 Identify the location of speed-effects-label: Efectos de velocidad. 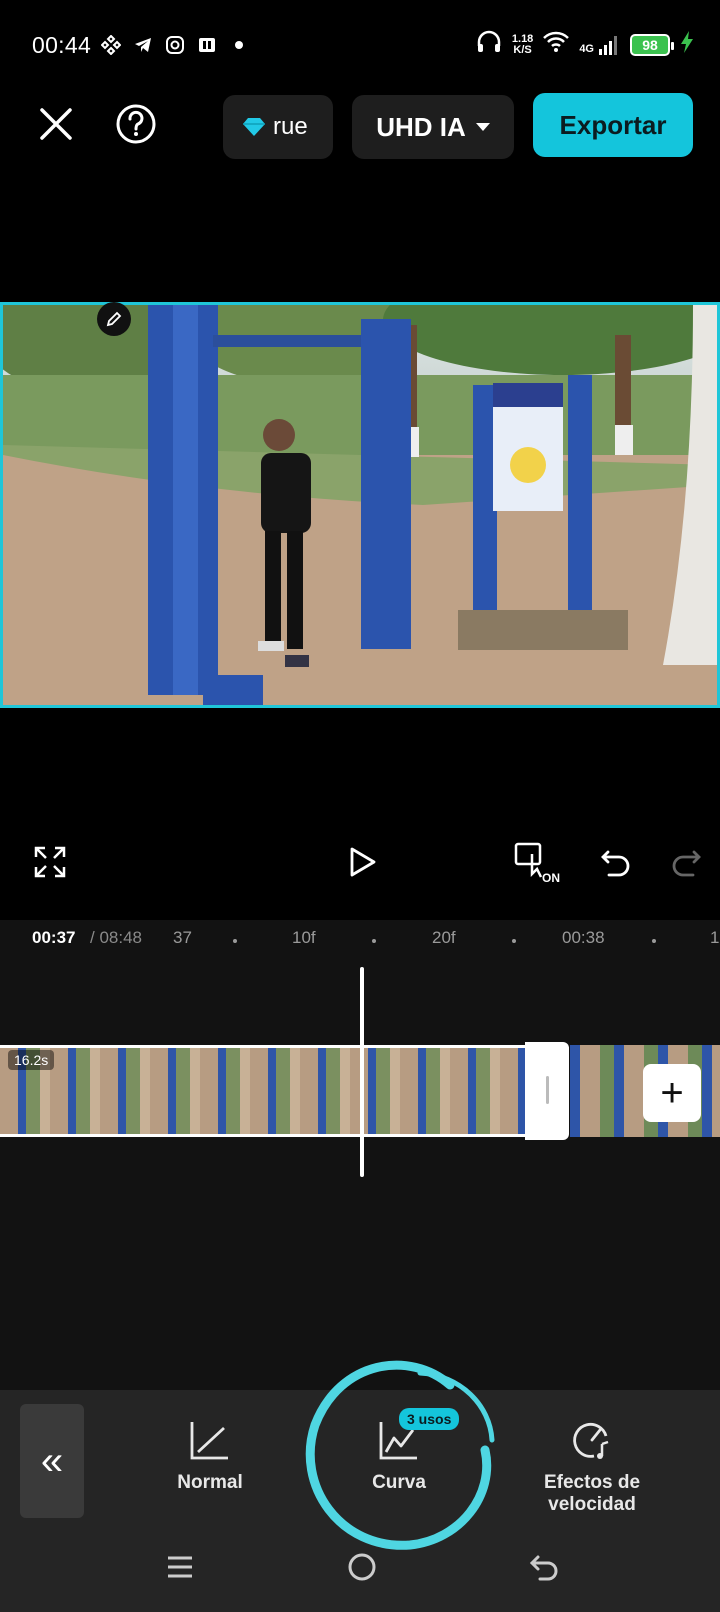
(592, 1494).